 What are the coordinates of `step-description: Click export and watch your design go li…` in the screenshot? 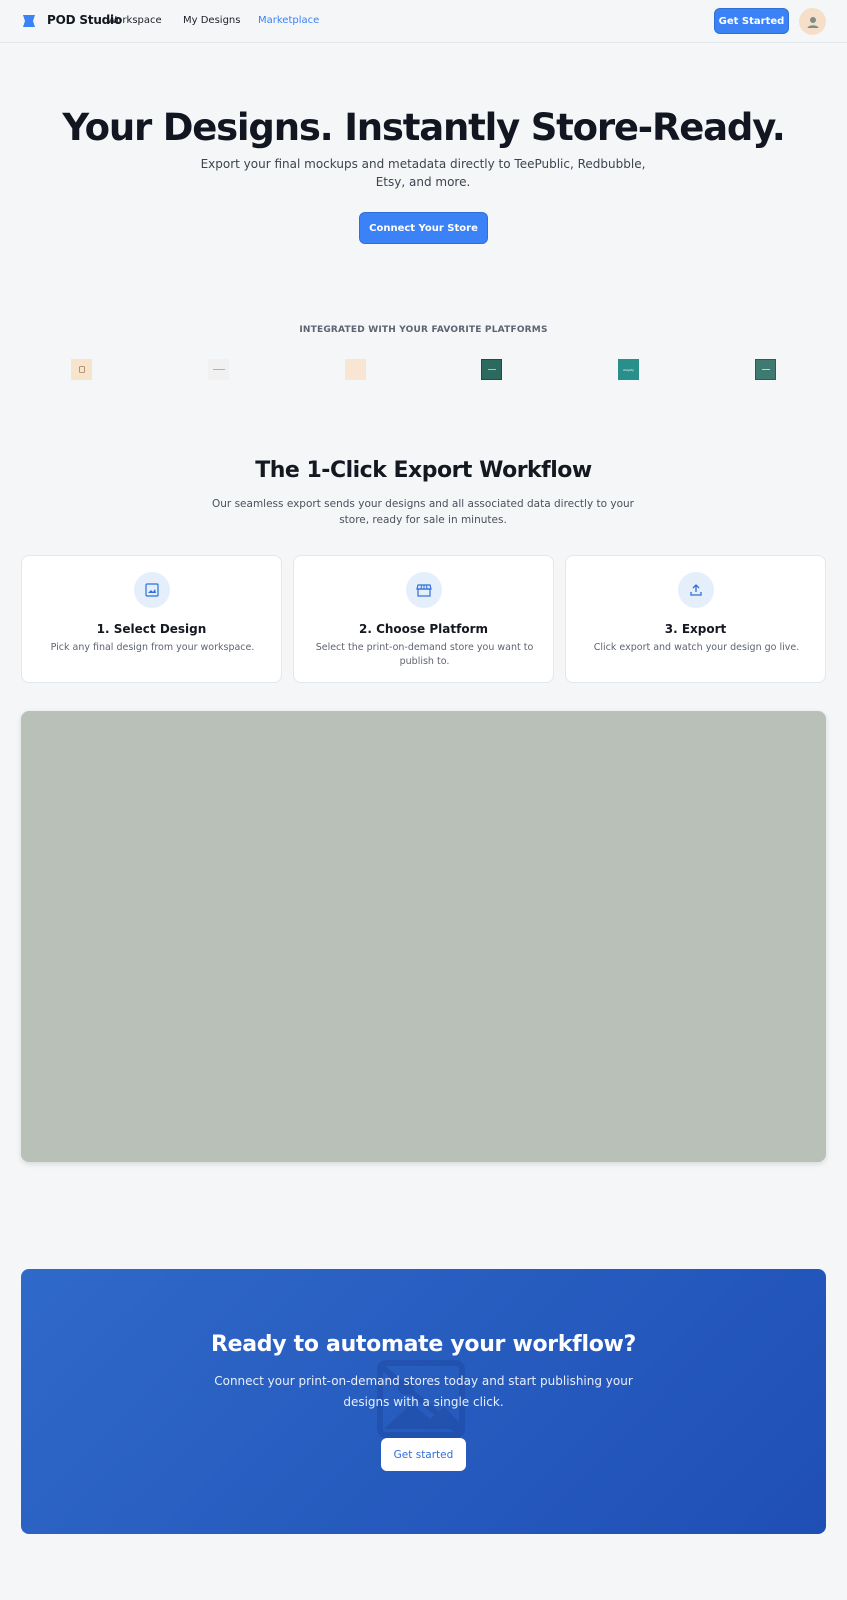 It's located at (696, 647).